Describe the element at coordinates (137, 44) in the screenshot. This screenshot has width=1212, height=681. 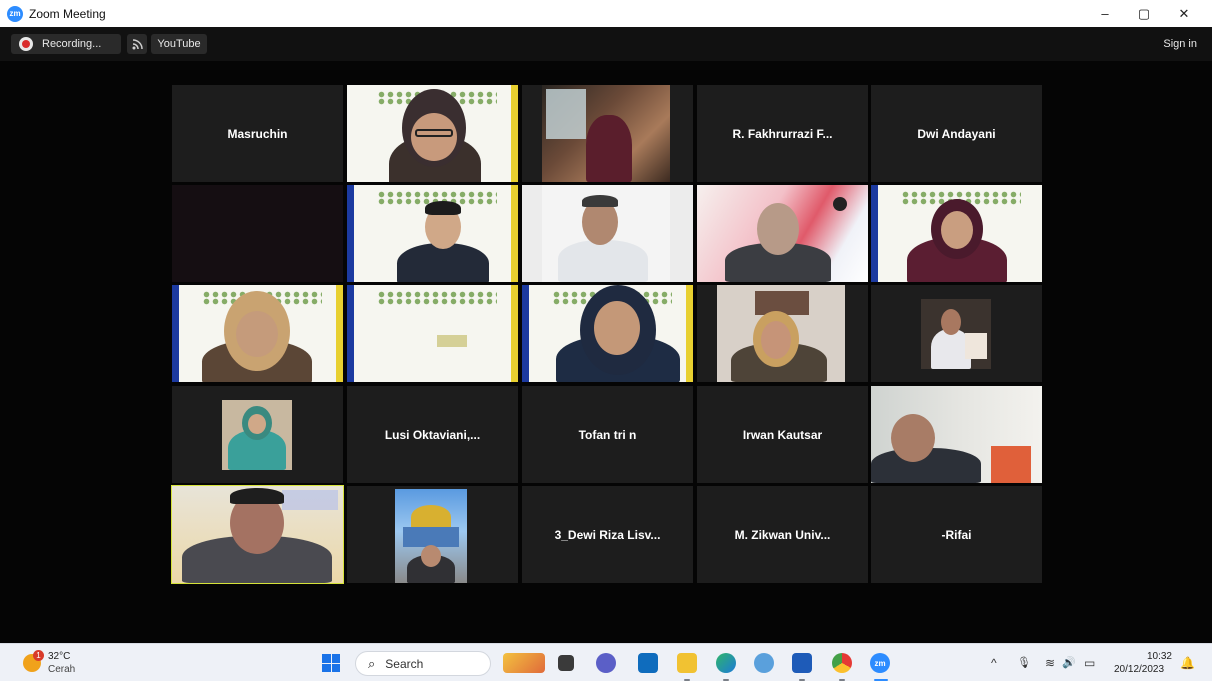
I see `rss-icon` at that location.